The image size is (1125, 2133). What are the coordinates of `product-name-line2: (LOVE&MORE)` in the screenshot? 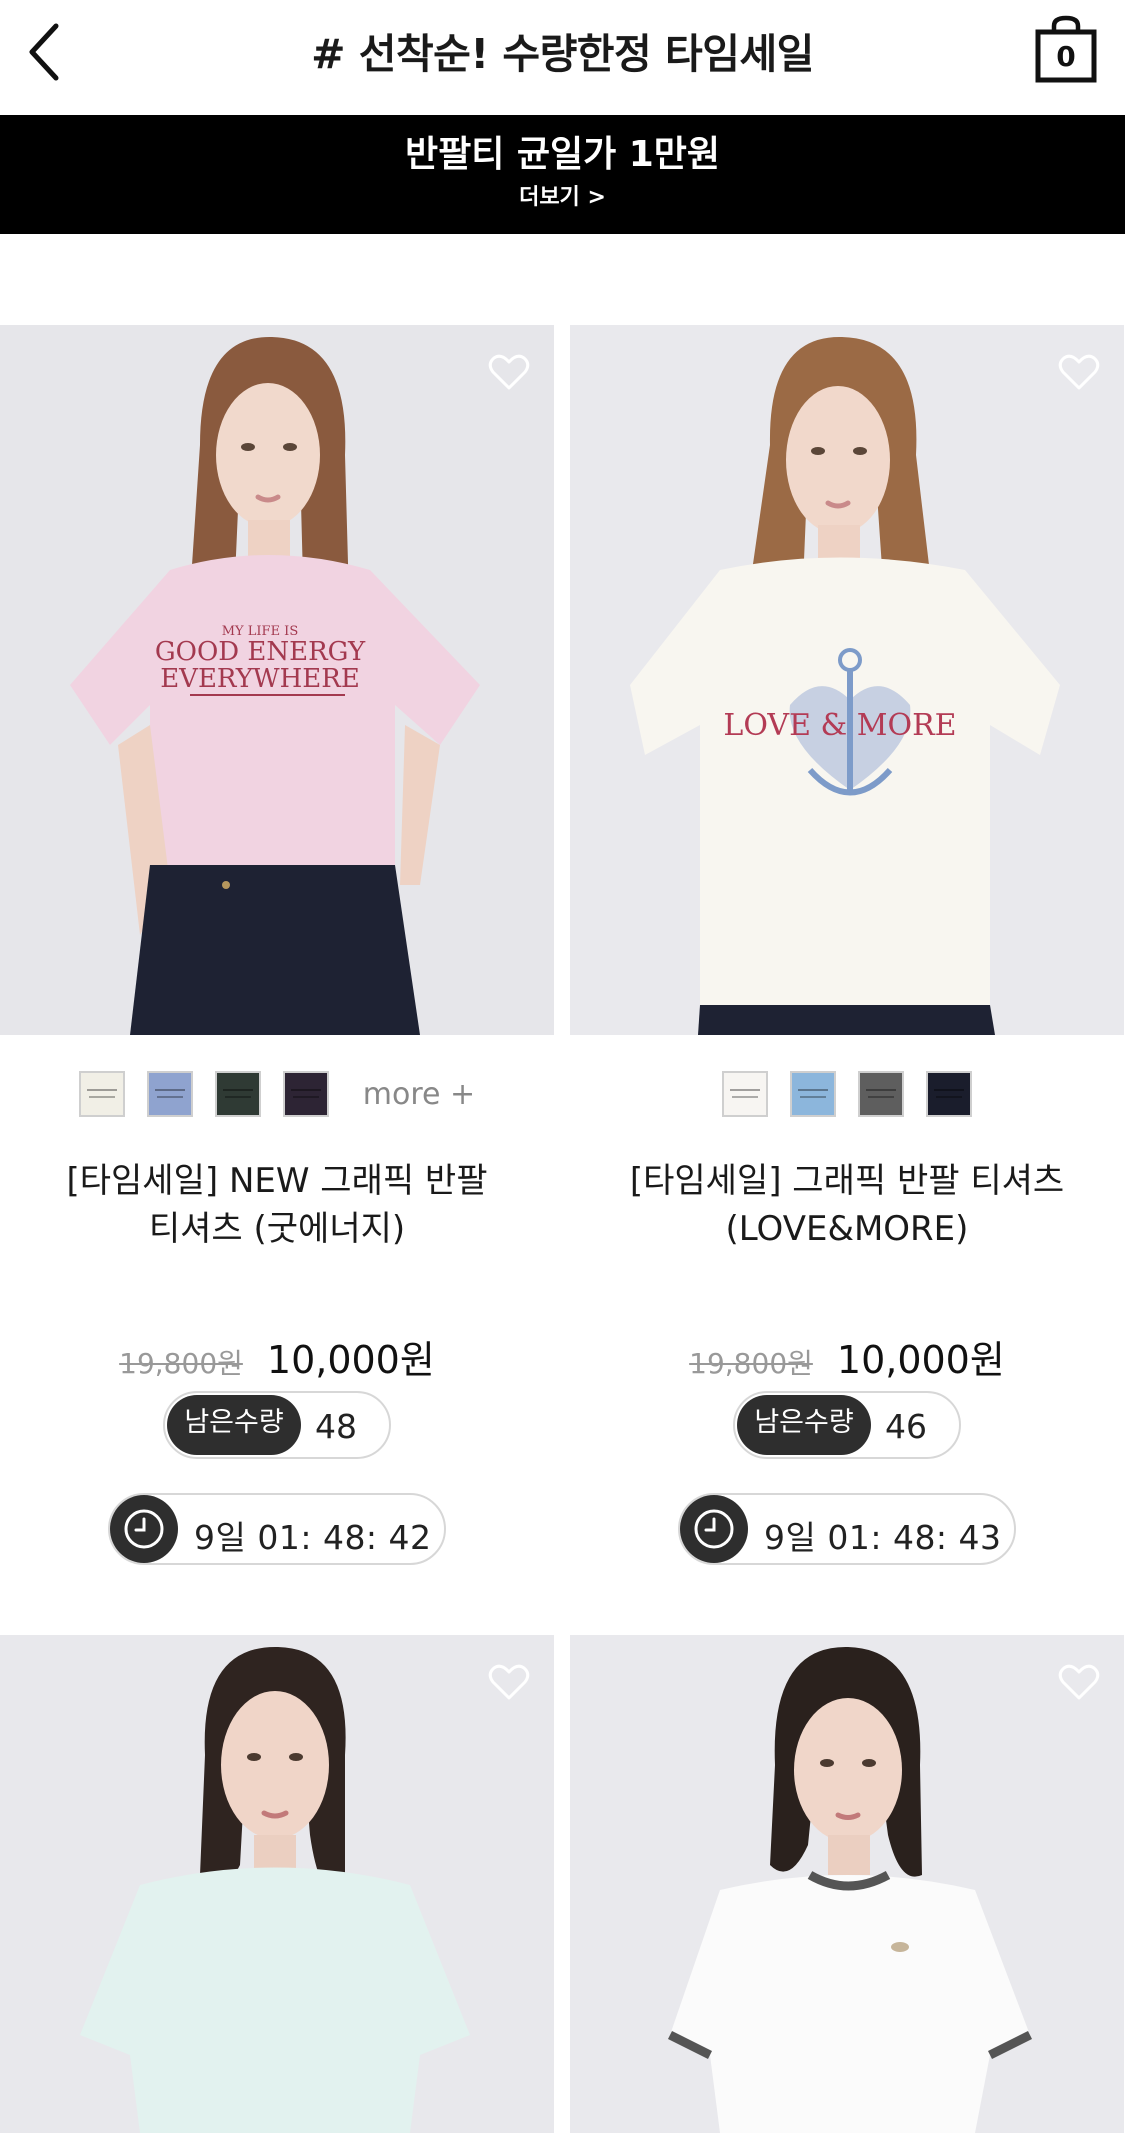 It's located at (847, 1229).